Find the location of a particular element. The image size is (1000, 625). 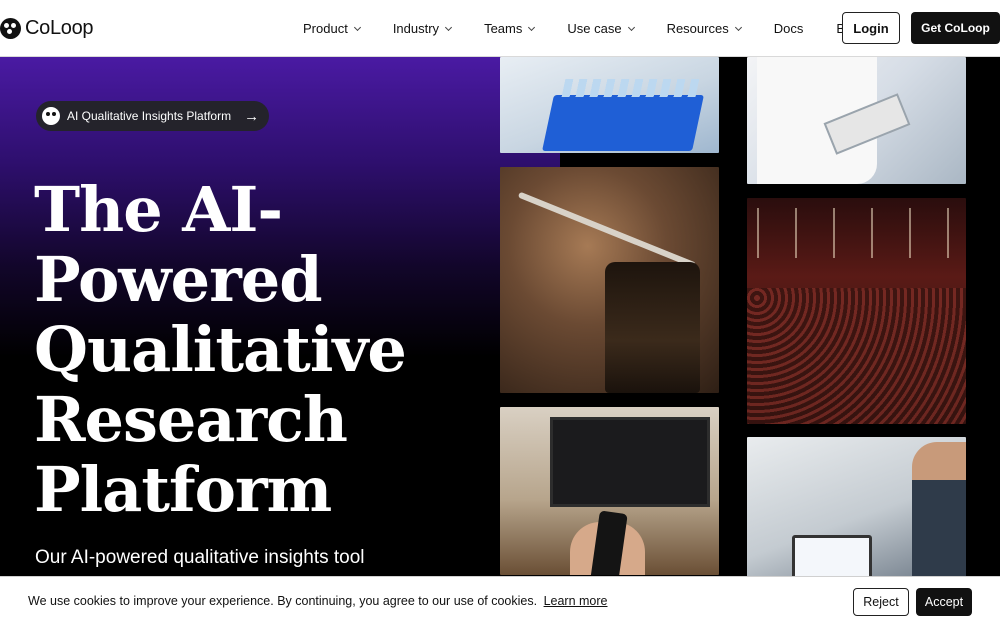

image-office-laptop is located at coordinates (856, 507).